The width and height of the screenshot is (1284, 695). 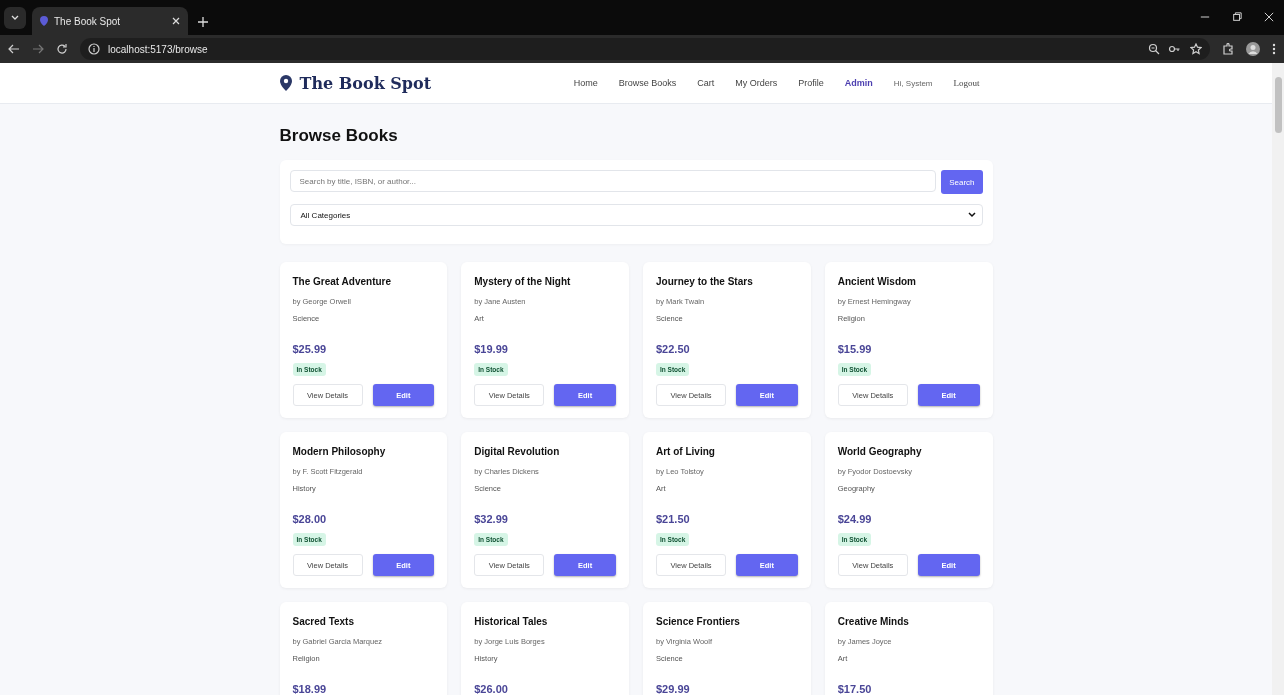 I want to click on forward-icon, so click(x=38, y=49).